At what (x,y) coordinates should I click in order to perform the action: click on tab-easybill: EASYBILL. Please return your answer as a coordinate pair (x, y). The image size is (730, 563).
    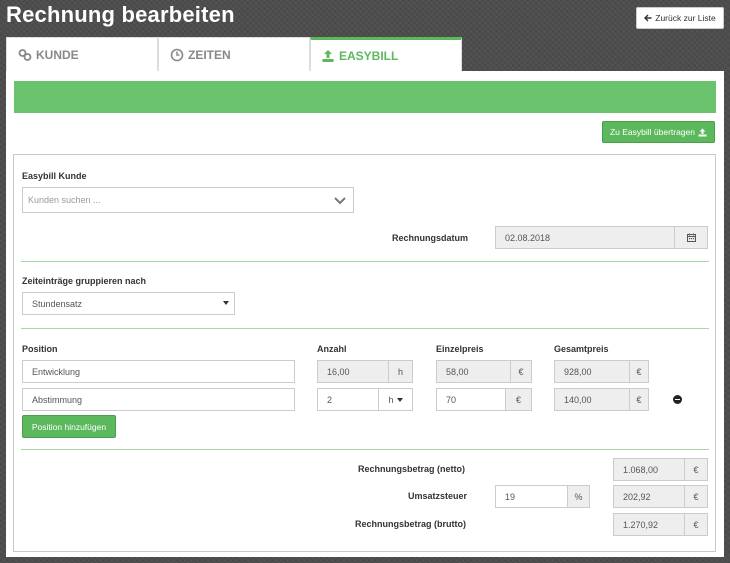
    Looking at the image, I should click on (386, 54).